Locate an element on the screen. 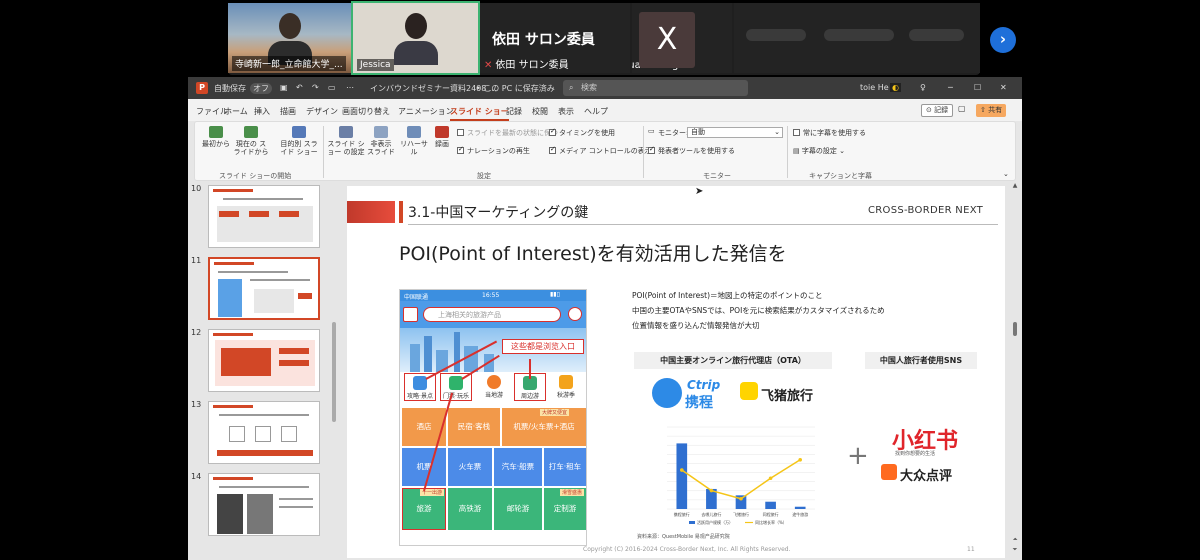 The image size is (1200, 560). grid-bnb: 民宿·客栈 is located at coordinates (474, 427).